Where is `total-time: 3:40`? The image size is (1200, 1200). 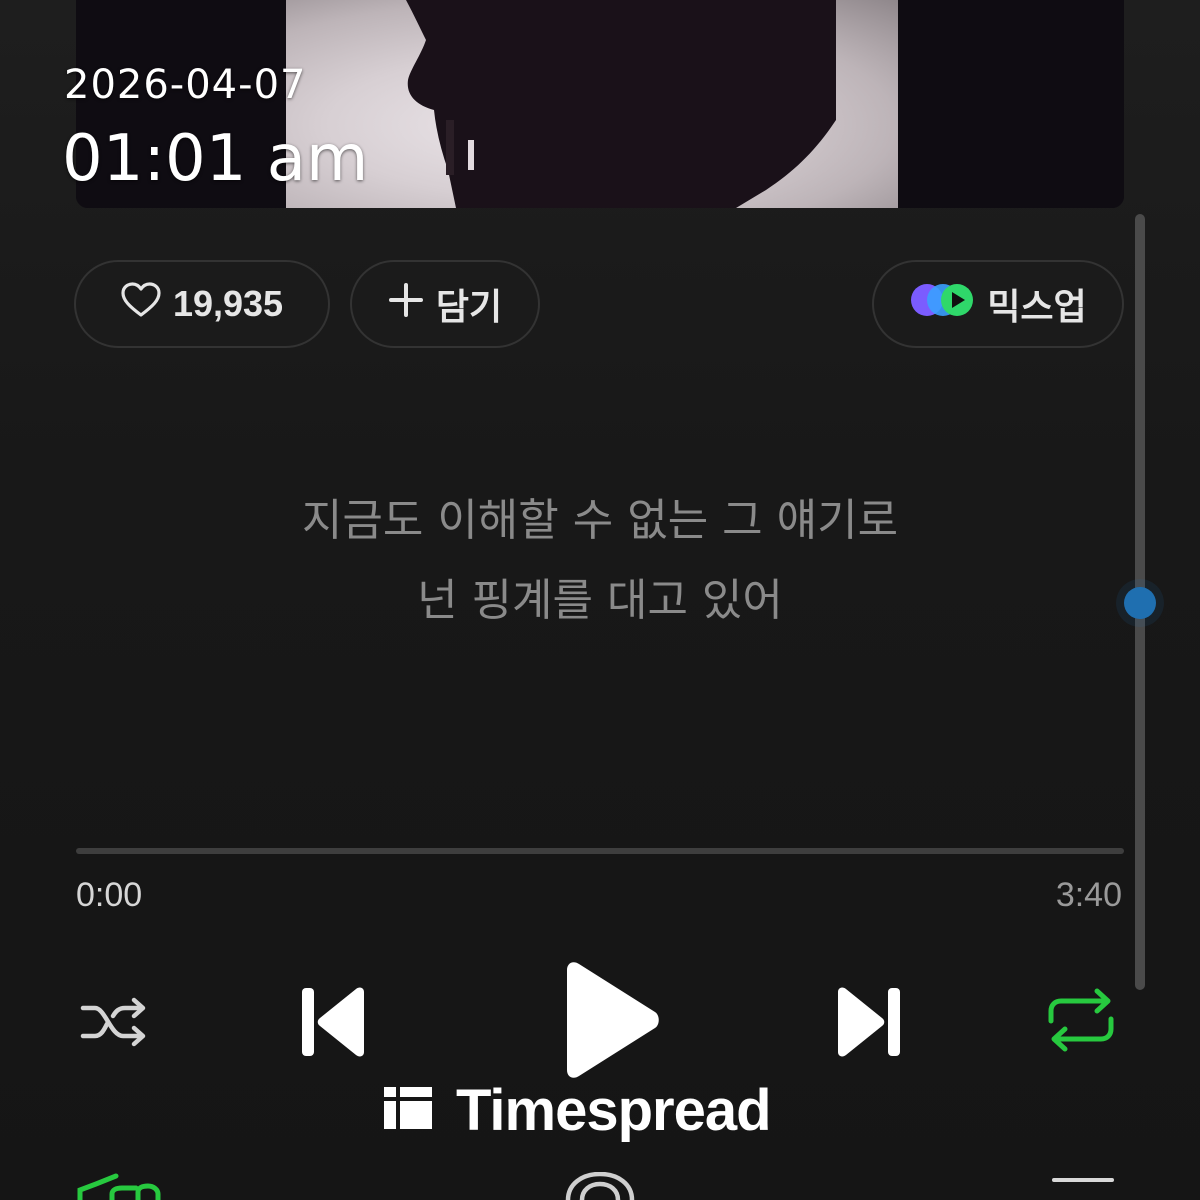 total-time: 3:40 is located at coordinates (1088, 895).